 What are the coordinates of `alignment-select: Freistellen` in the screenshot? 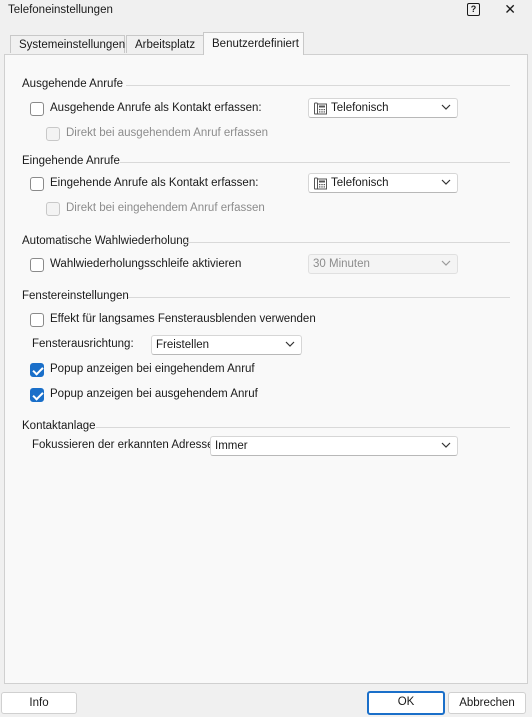 It's located at (226, 345).